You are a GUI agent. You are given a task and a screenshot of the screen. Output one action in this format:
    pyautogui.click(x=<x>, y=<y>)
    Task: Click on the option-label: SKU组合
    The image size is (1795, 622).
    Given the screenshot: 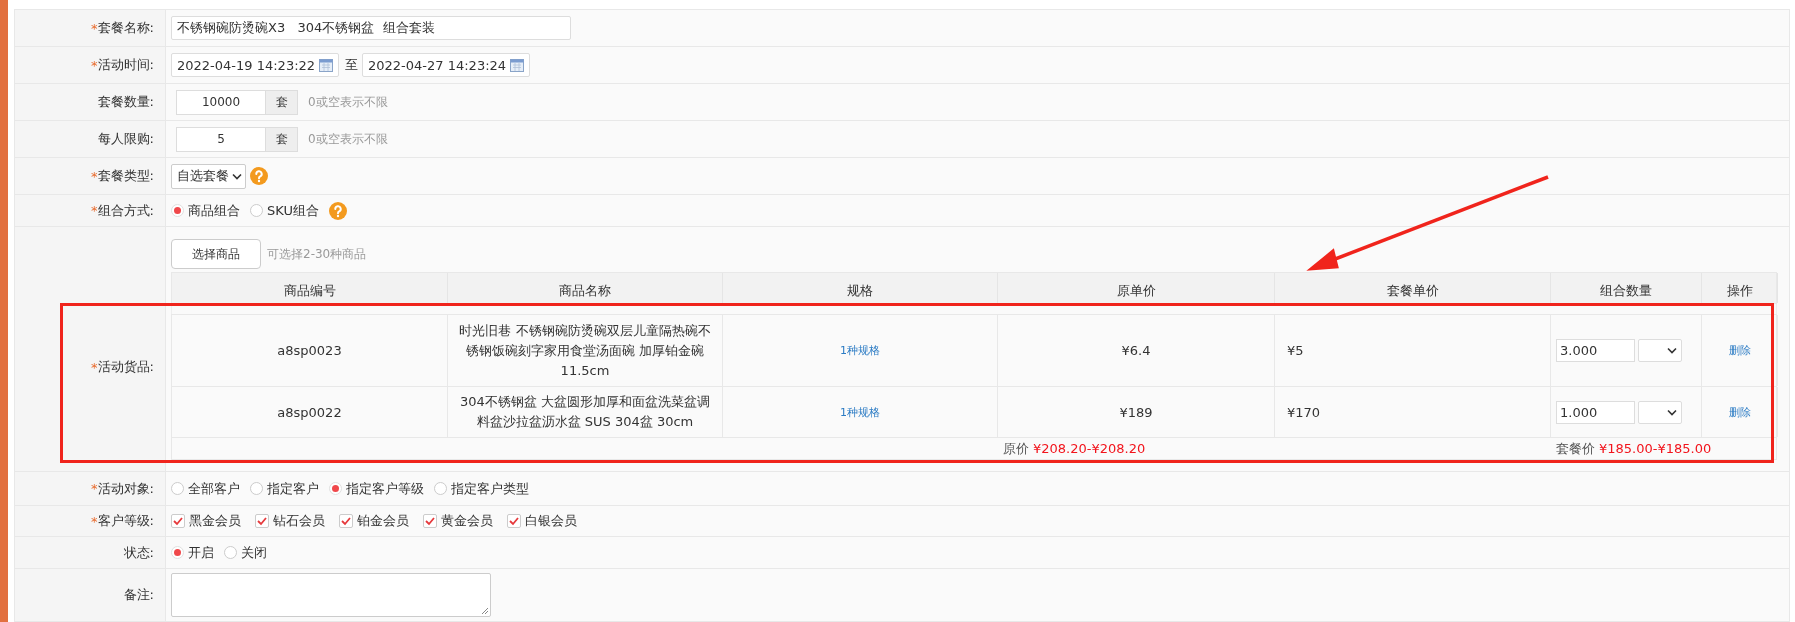 What is the action you would take?
    pyautogui.click(x=293, y=210)
    